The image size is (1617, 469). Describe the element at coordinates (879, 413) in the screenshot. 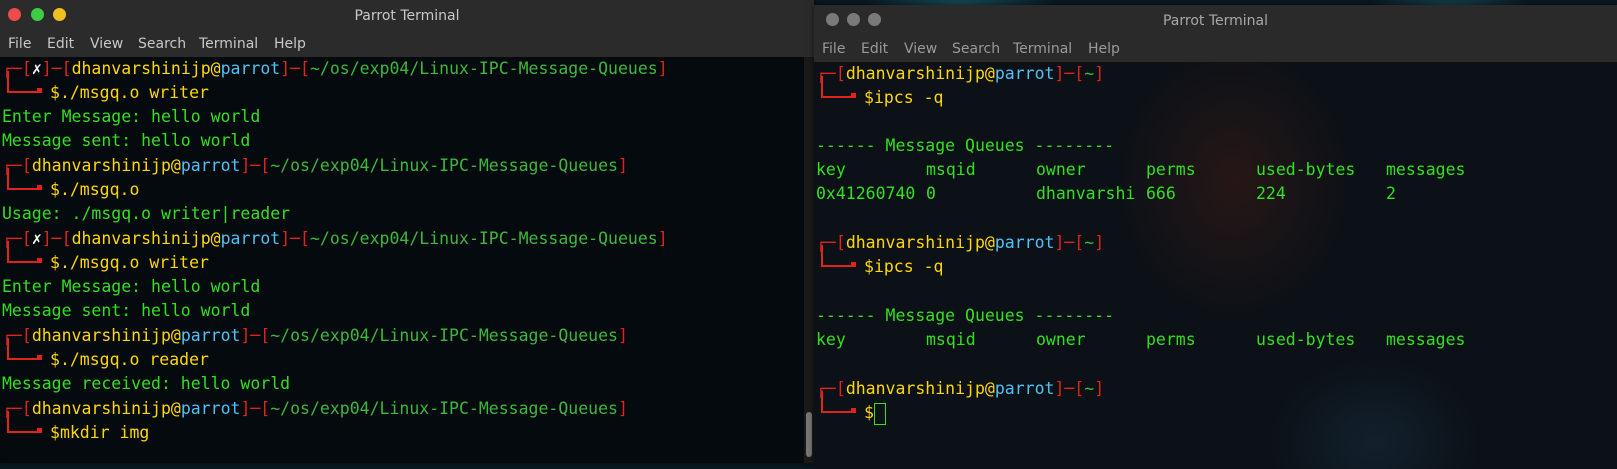

I see `text-cursor` at that location.